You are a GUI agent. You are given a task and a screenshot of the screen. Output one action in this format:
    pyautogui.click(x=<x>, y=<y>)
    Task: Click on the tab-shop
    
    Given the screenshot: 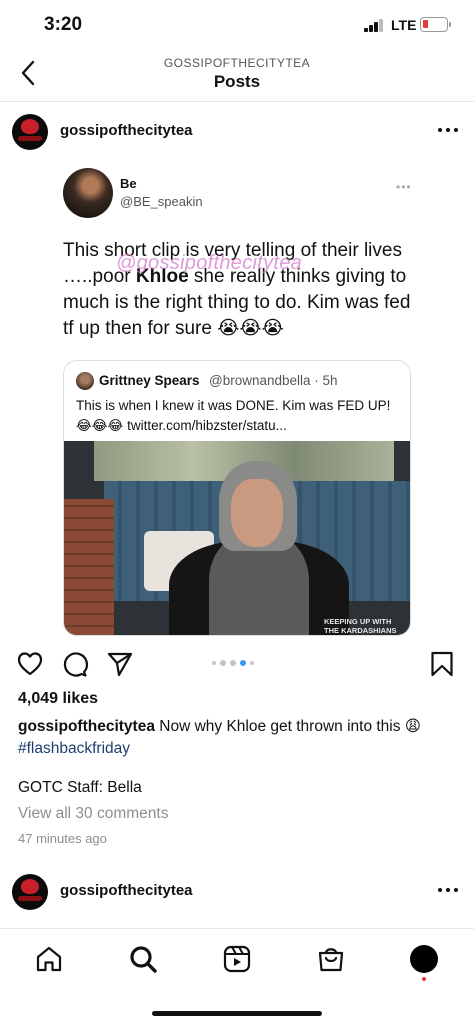 What is the action you would take?
    pyautogui.click(x=331, y=959)
    